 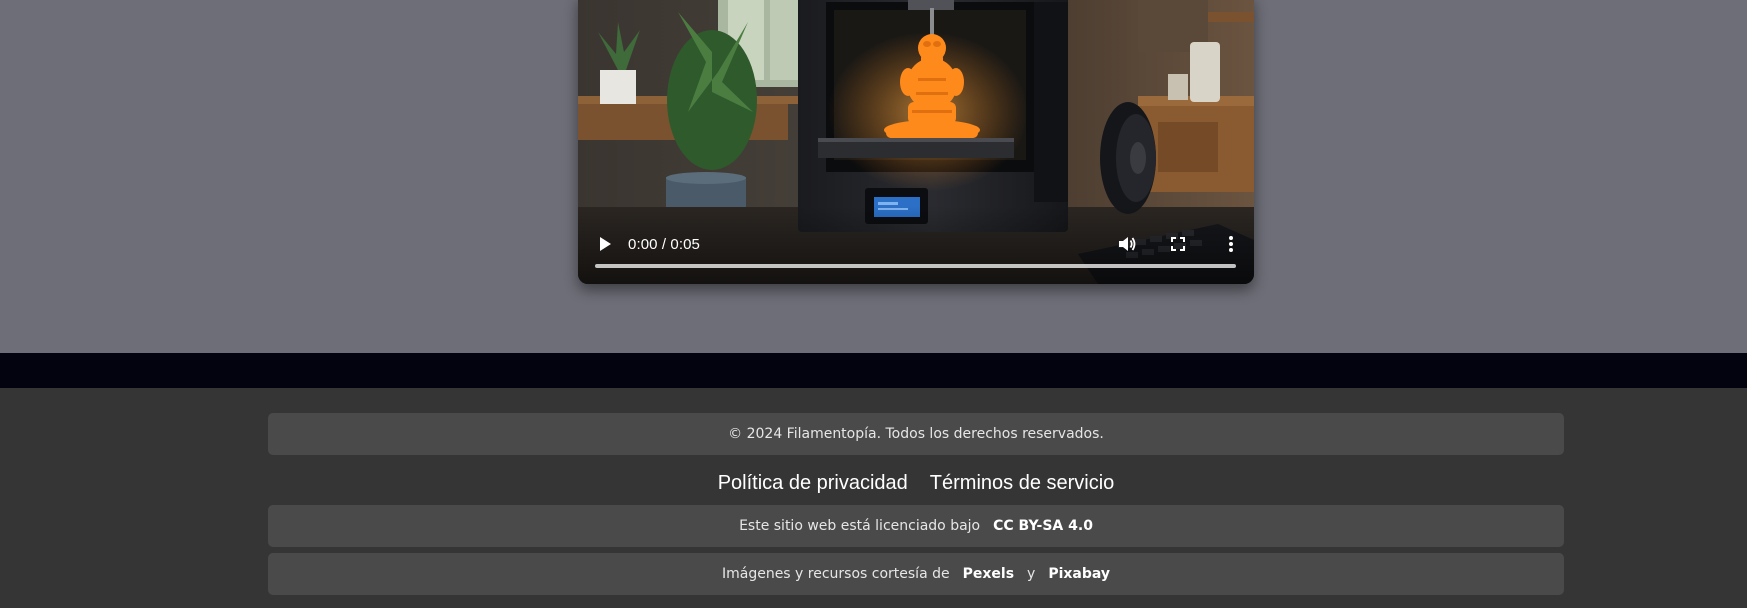 What do you see at coordinates (916, 245) in the screenshot?
I see `video-controls: 0:00 / 0:05` at bounding box center [916, 245].